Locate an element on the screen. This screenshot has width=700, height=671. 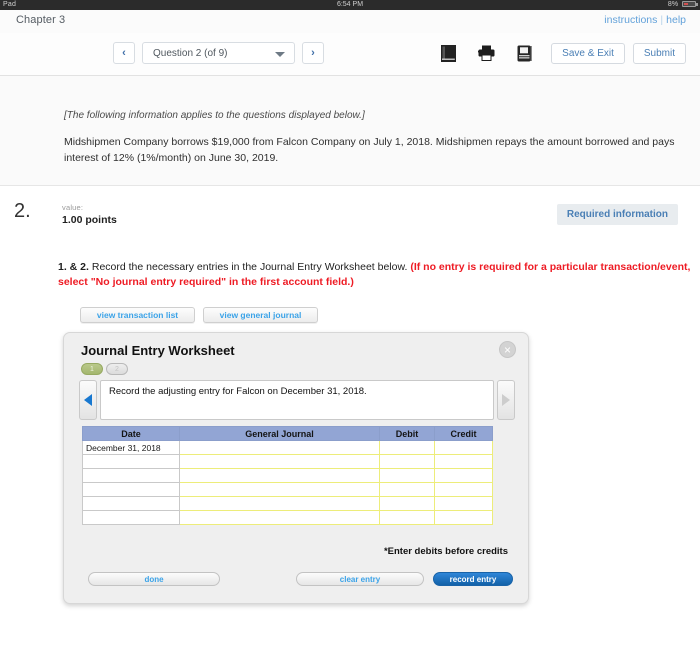
clear-entry-button: clear entry is located at coordinates (360, 579).